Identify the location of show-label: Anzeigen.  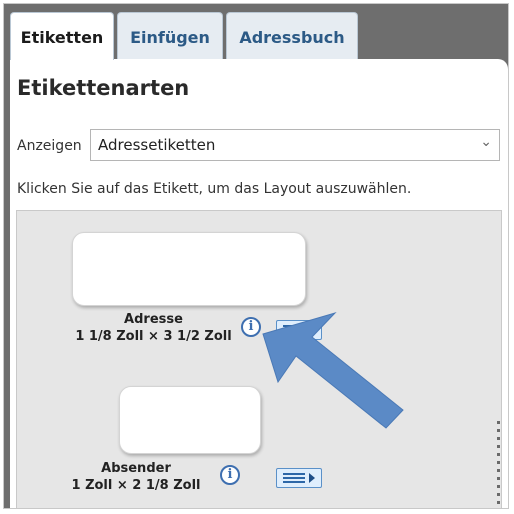
(49, 146).